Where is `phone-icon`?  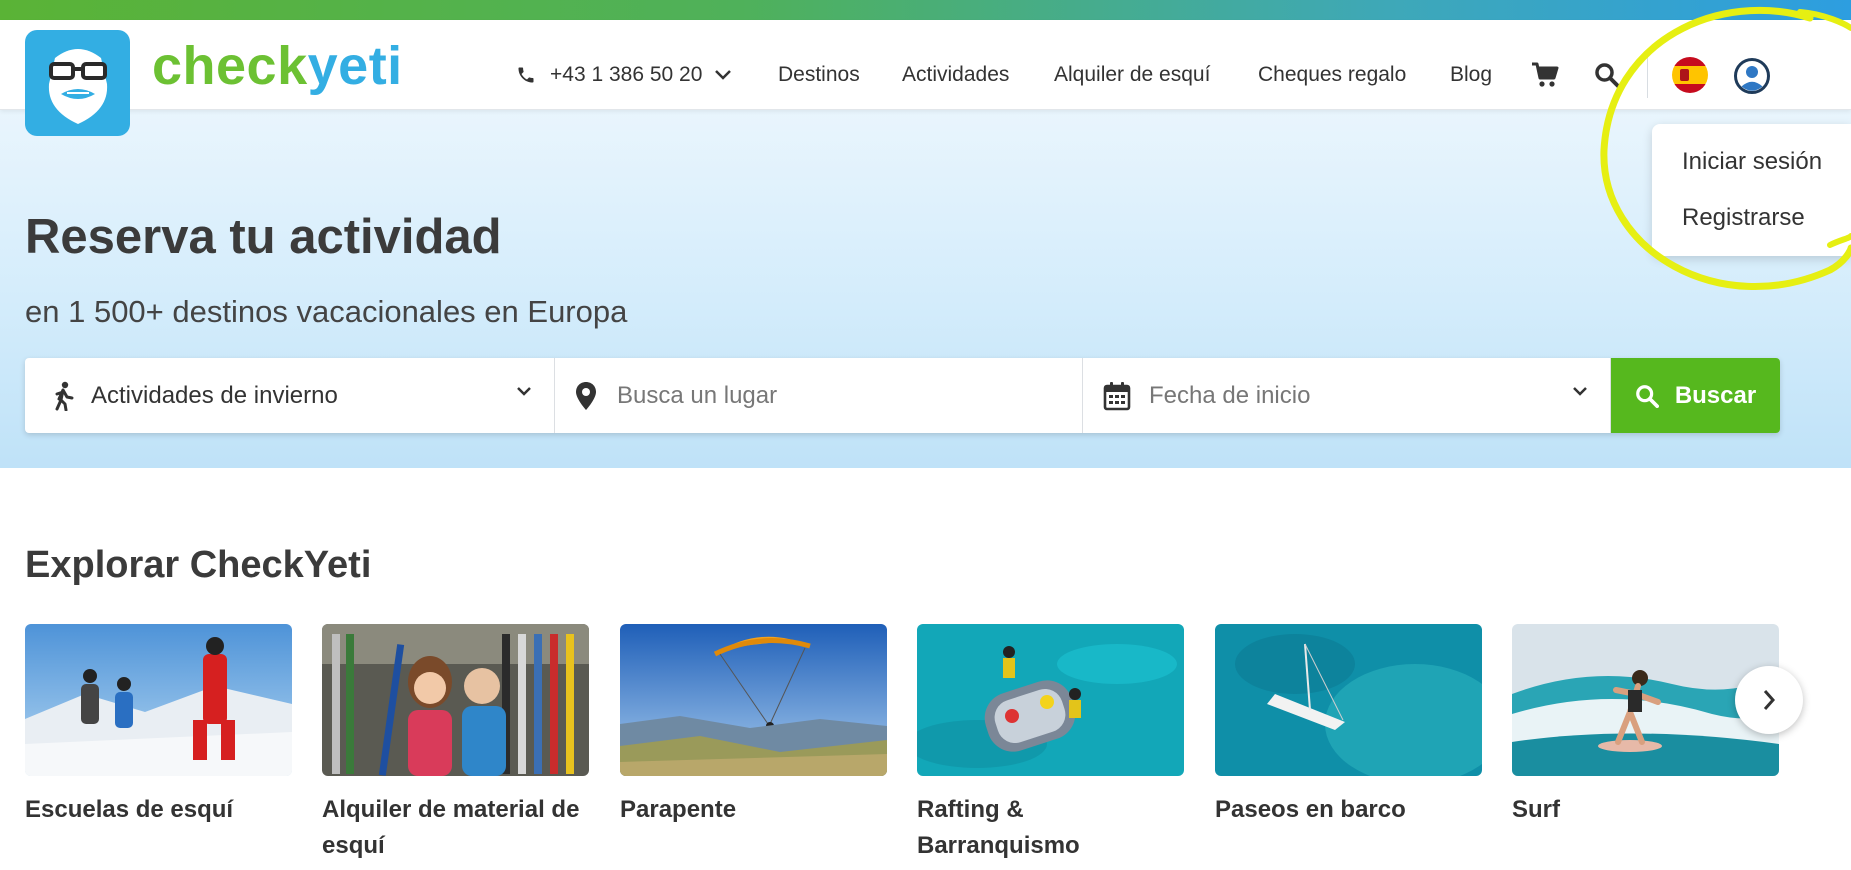 phone-icon is located at coordinates (526, 75).